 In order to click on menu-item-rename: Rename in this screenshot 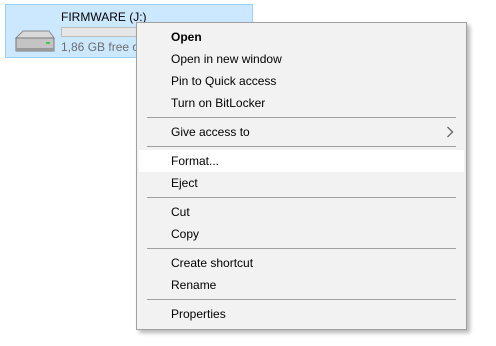, I will do `click(301, 285)`.